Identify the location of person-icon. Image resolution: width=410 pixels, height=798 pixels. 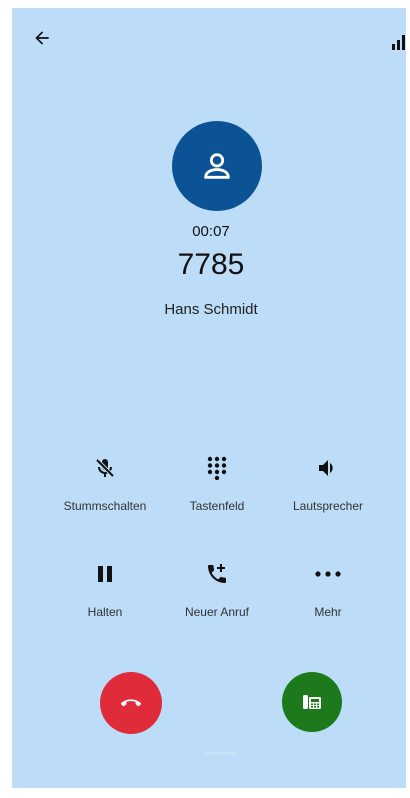
(217, 166).